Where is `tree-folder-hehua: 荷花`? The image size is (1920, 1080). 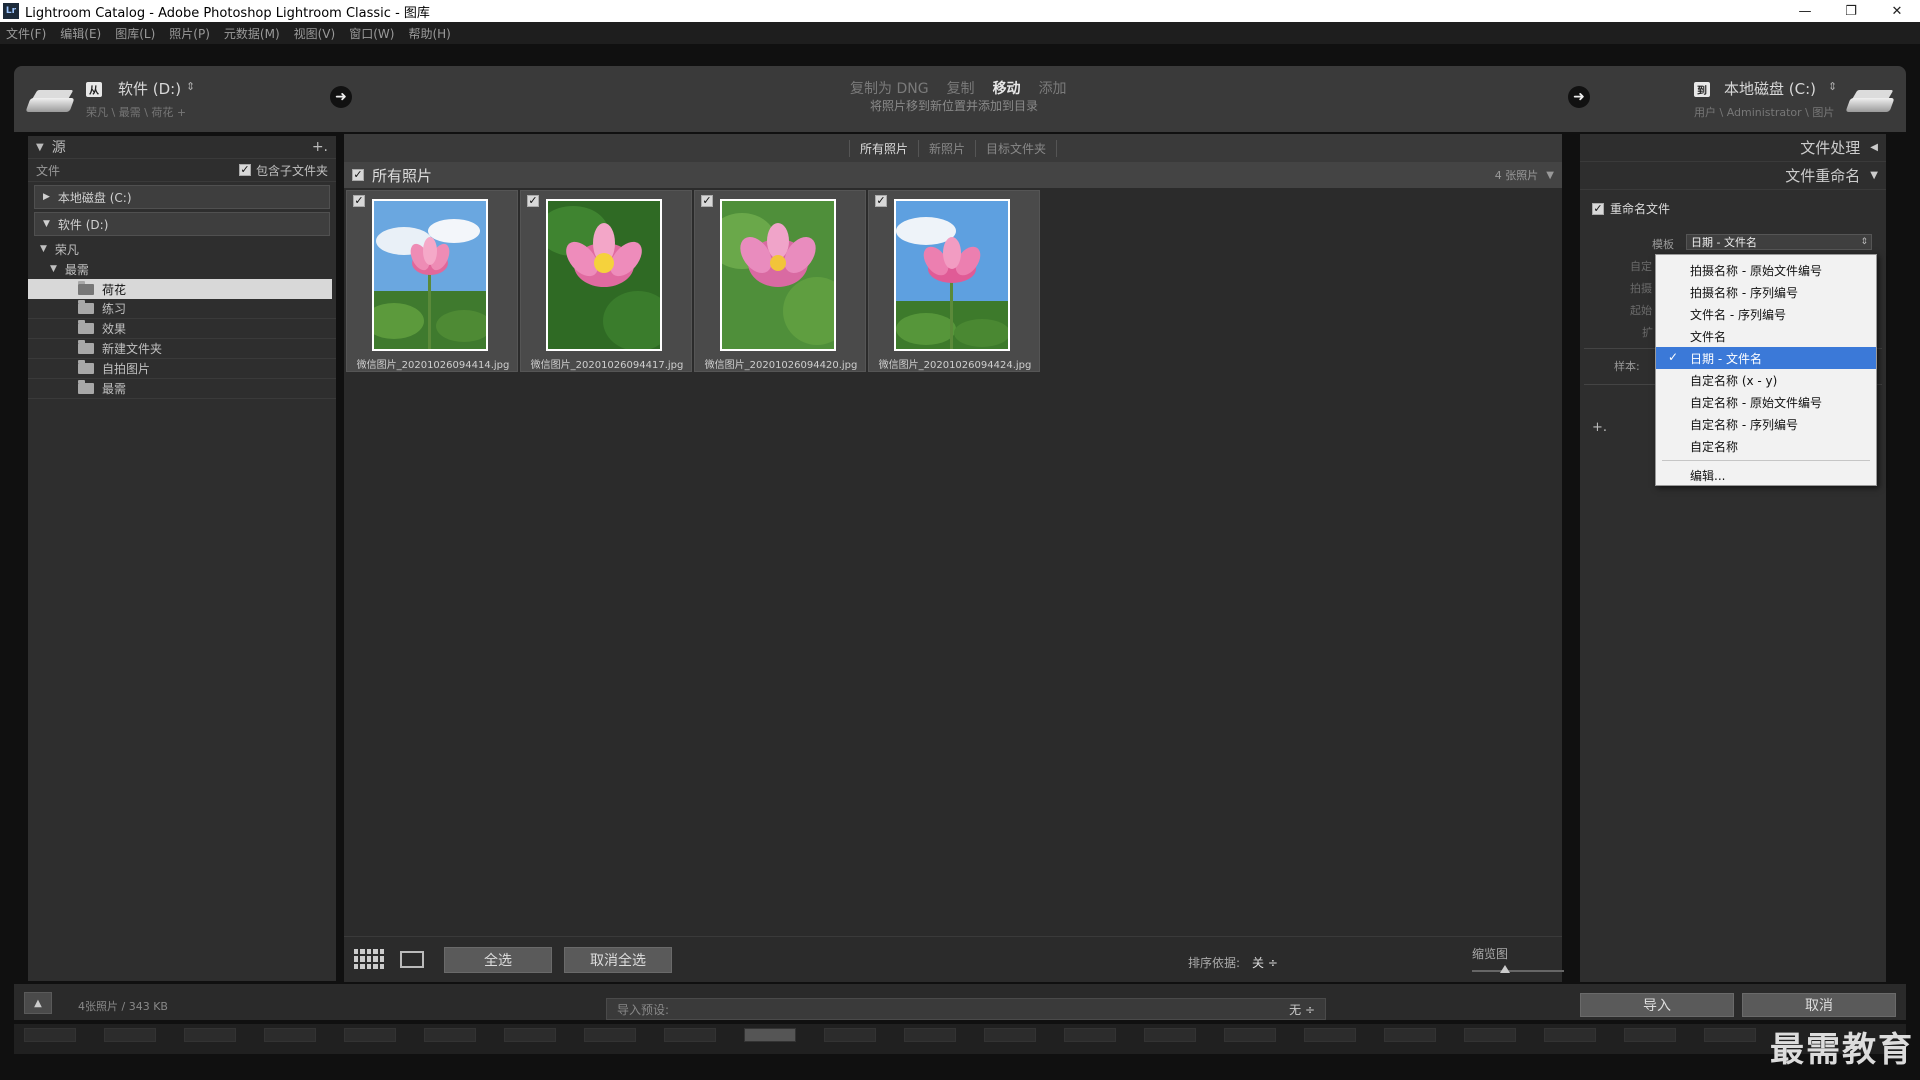
tree-folder-hehua: 荷花 is located at coordinates (180, 289).